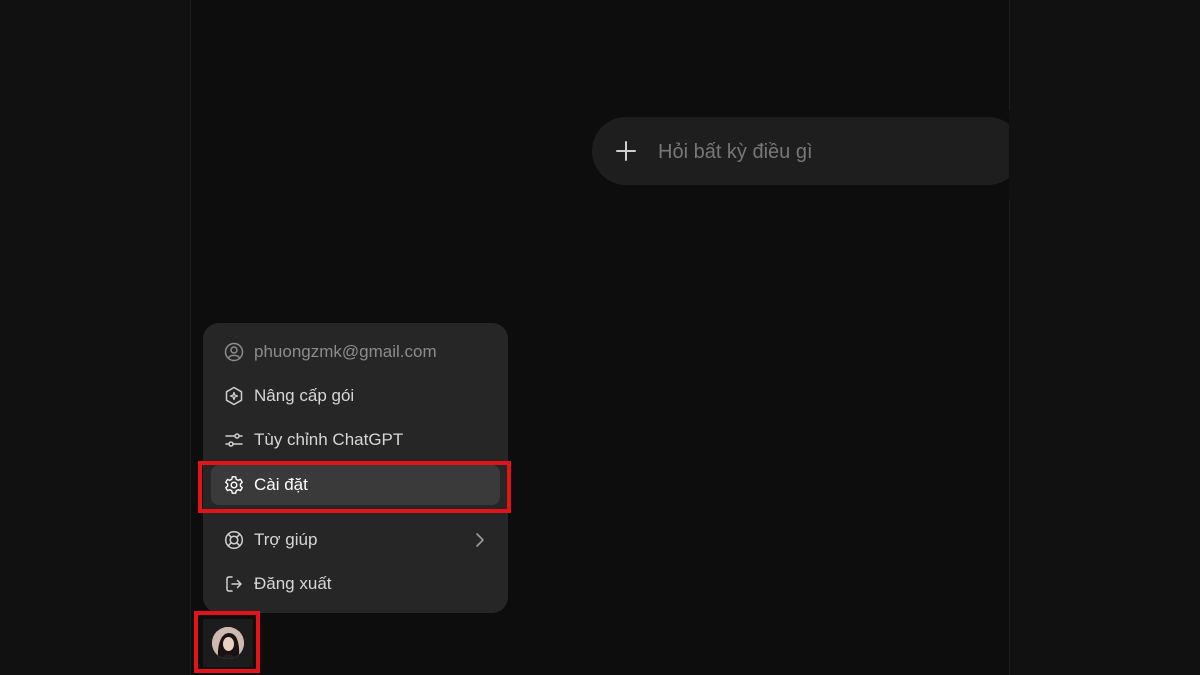 The width and height of the screenshot is (1200, 675). I want to click on menu-item-settings: Cài đặt, so click(355, 485).